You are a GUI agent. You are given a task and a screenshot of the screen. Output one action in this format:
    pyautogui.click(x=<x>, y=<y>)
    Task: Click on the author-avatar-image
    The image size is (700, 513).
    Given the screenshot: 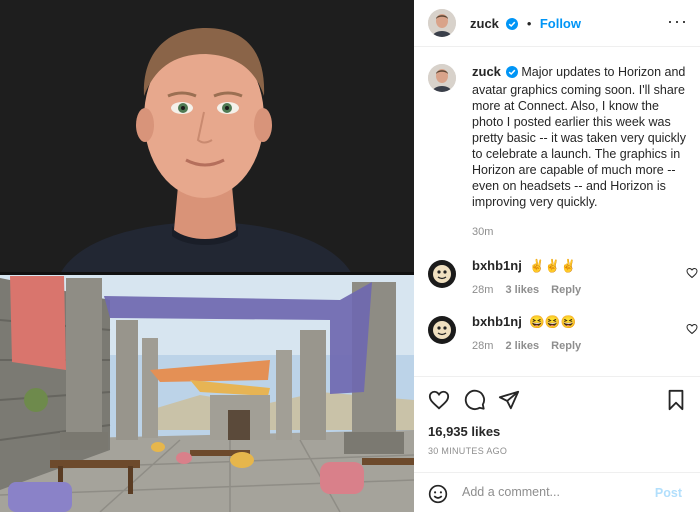 What is the action you would take?
    pyautogui.click(x=442, y=23)
    